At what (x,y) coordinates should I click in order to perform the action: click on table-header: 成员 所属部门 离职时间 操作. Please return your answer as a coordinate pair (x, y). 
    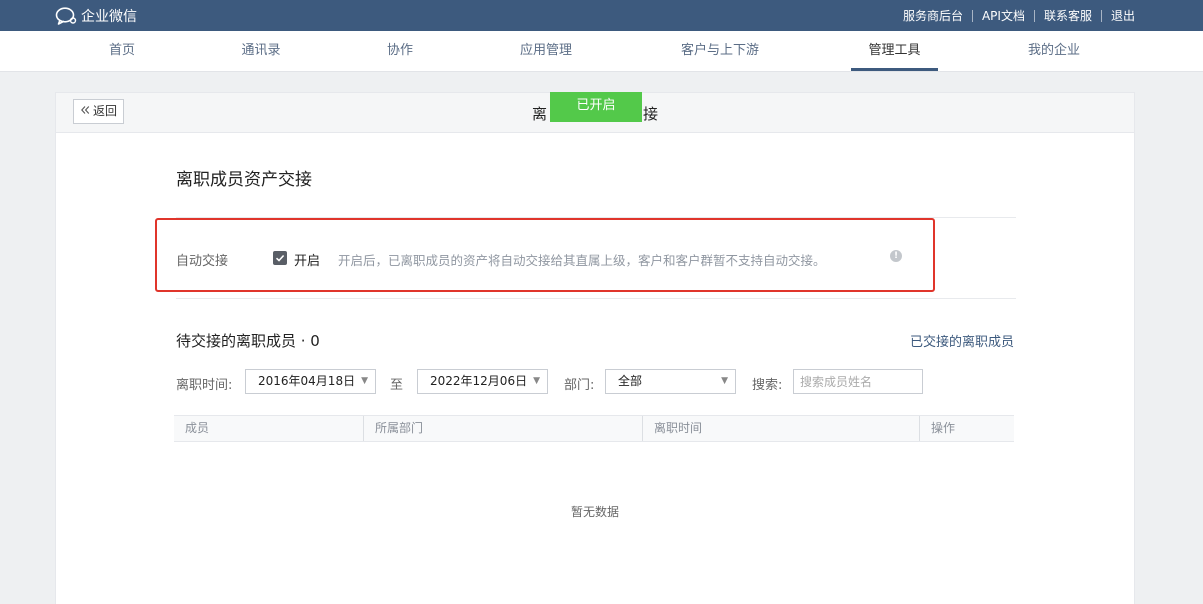
    Looking at the image, I should click on (594, 428).